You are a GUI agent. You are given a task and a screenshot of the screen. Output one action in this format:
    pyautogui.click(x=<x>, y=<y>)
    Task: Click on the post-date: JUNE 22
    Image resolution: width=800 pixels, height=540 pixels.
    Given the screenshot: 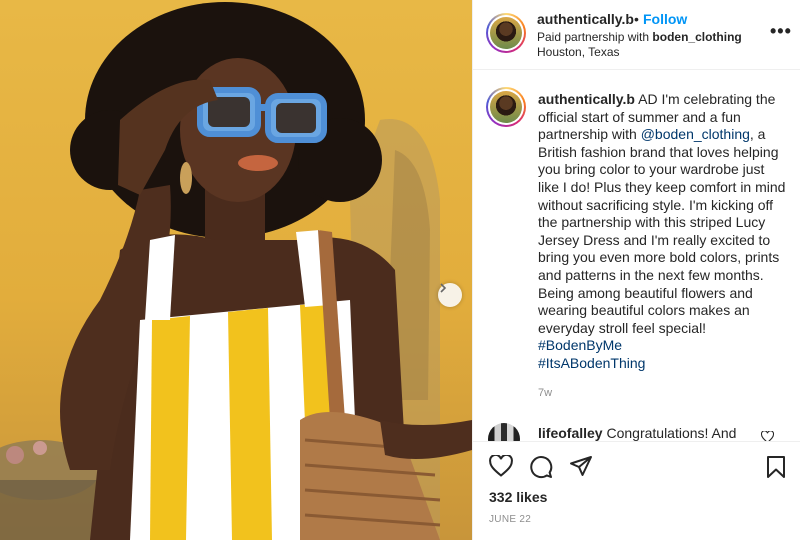 What is the action you would take?
    pyautogui.click(x=510, y=519)
    